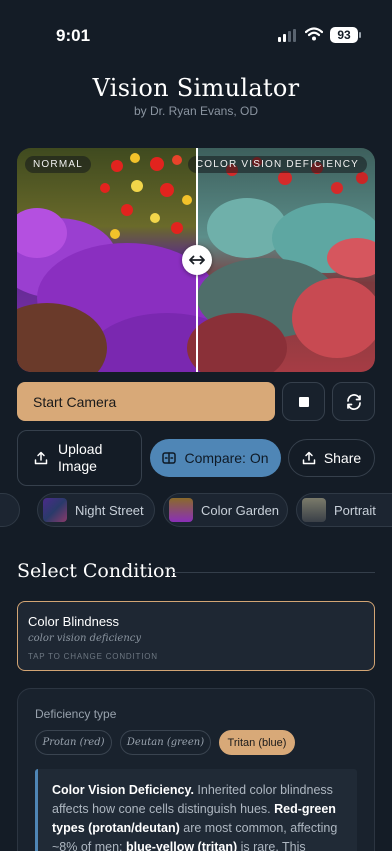 The height and width of the screenshot is (851, 392). What do you see at coordinates (93, 656) in the screenshot?
I see `condition-hint: TAP TO CHANGE CONDITION` at bounding box center [93, 656].